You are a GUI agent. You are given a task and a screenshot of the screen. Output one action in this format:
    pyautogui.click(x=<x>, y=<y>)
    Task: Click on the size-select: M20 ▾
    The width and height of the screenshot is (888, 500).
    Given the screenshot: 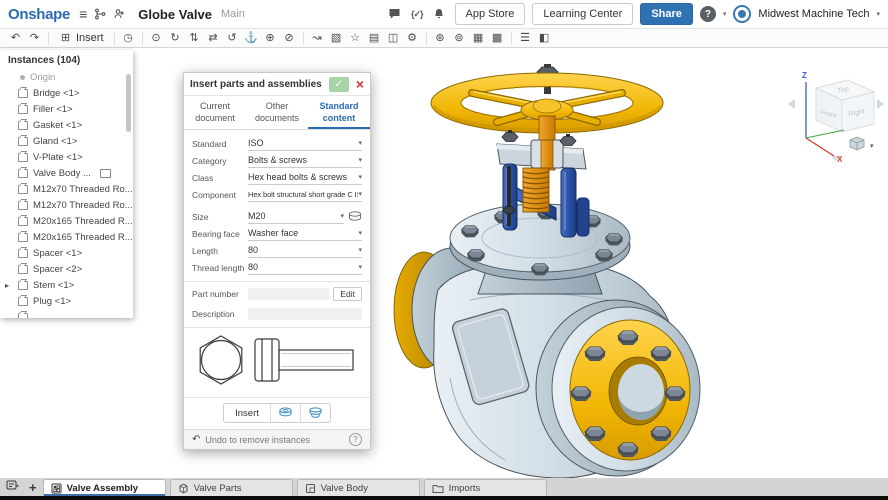 What is the action you would take?
    pyautogui.click(x=296, y=217)
    